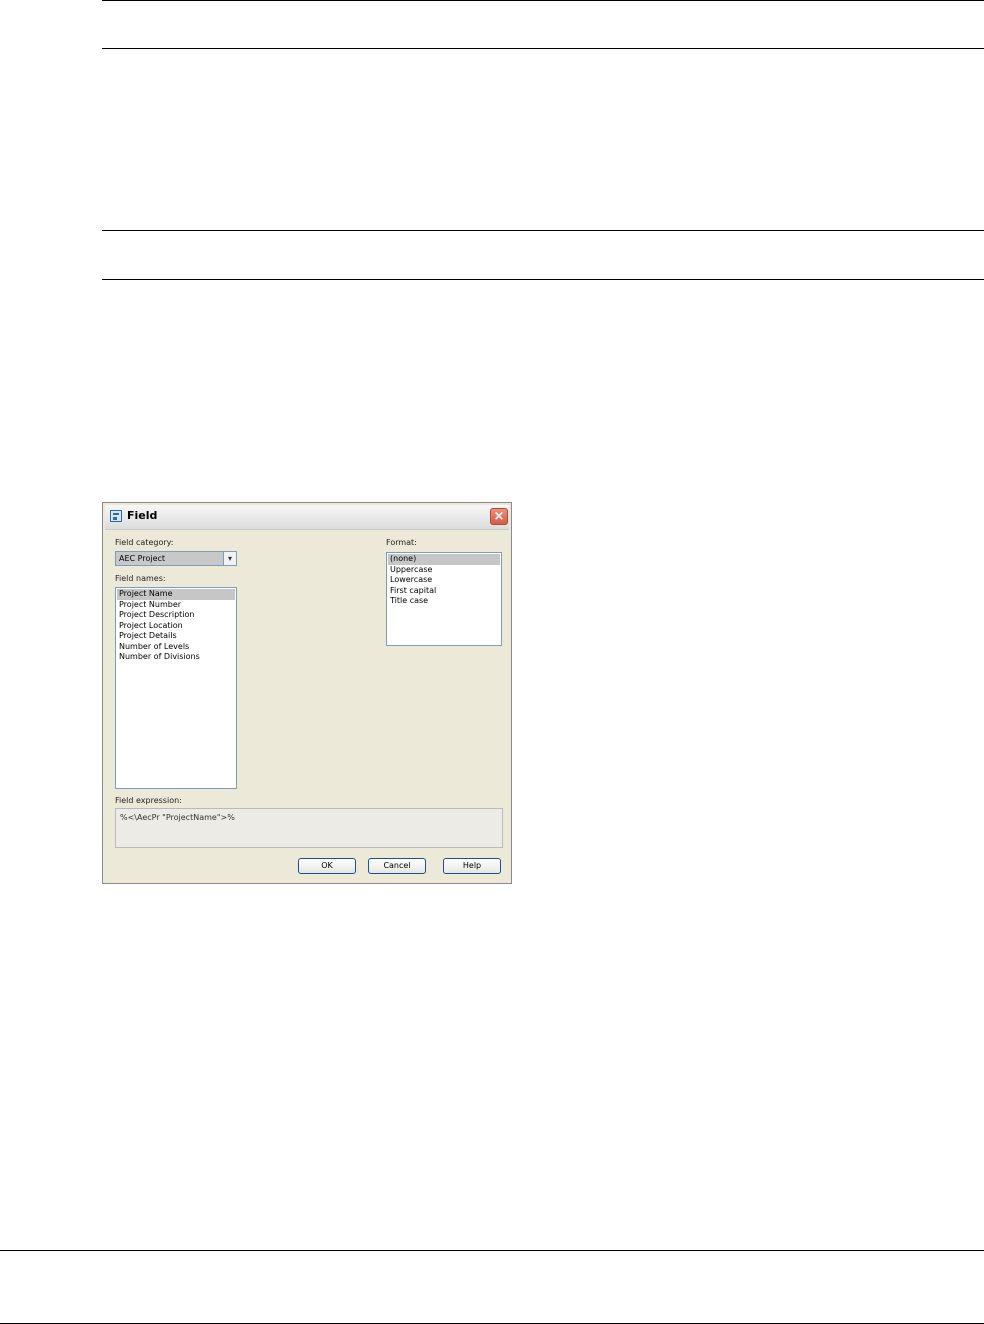  What do you see at coordinates (144, 542) in the screenshot?
I see `field-category-label: Field category:` at bounding box center [144, 542].